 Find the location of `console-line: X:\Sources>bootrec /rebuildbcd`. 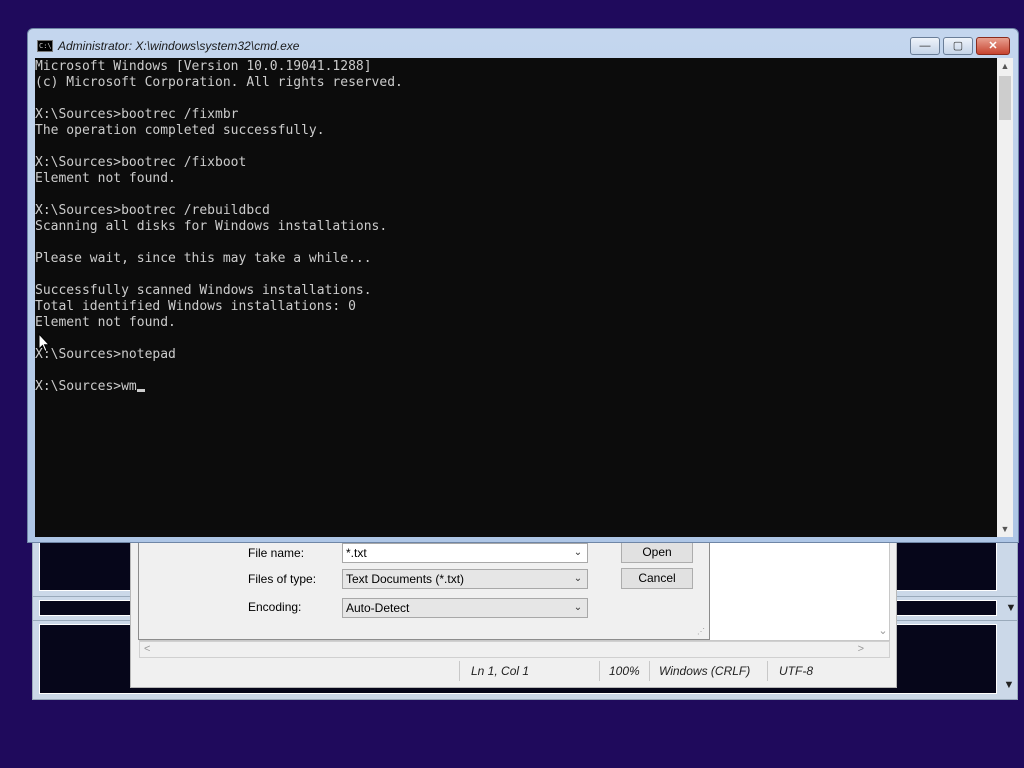

console-line: X:\Sources>bootrec /rebuildbcd is located at coordinates (152, 210).